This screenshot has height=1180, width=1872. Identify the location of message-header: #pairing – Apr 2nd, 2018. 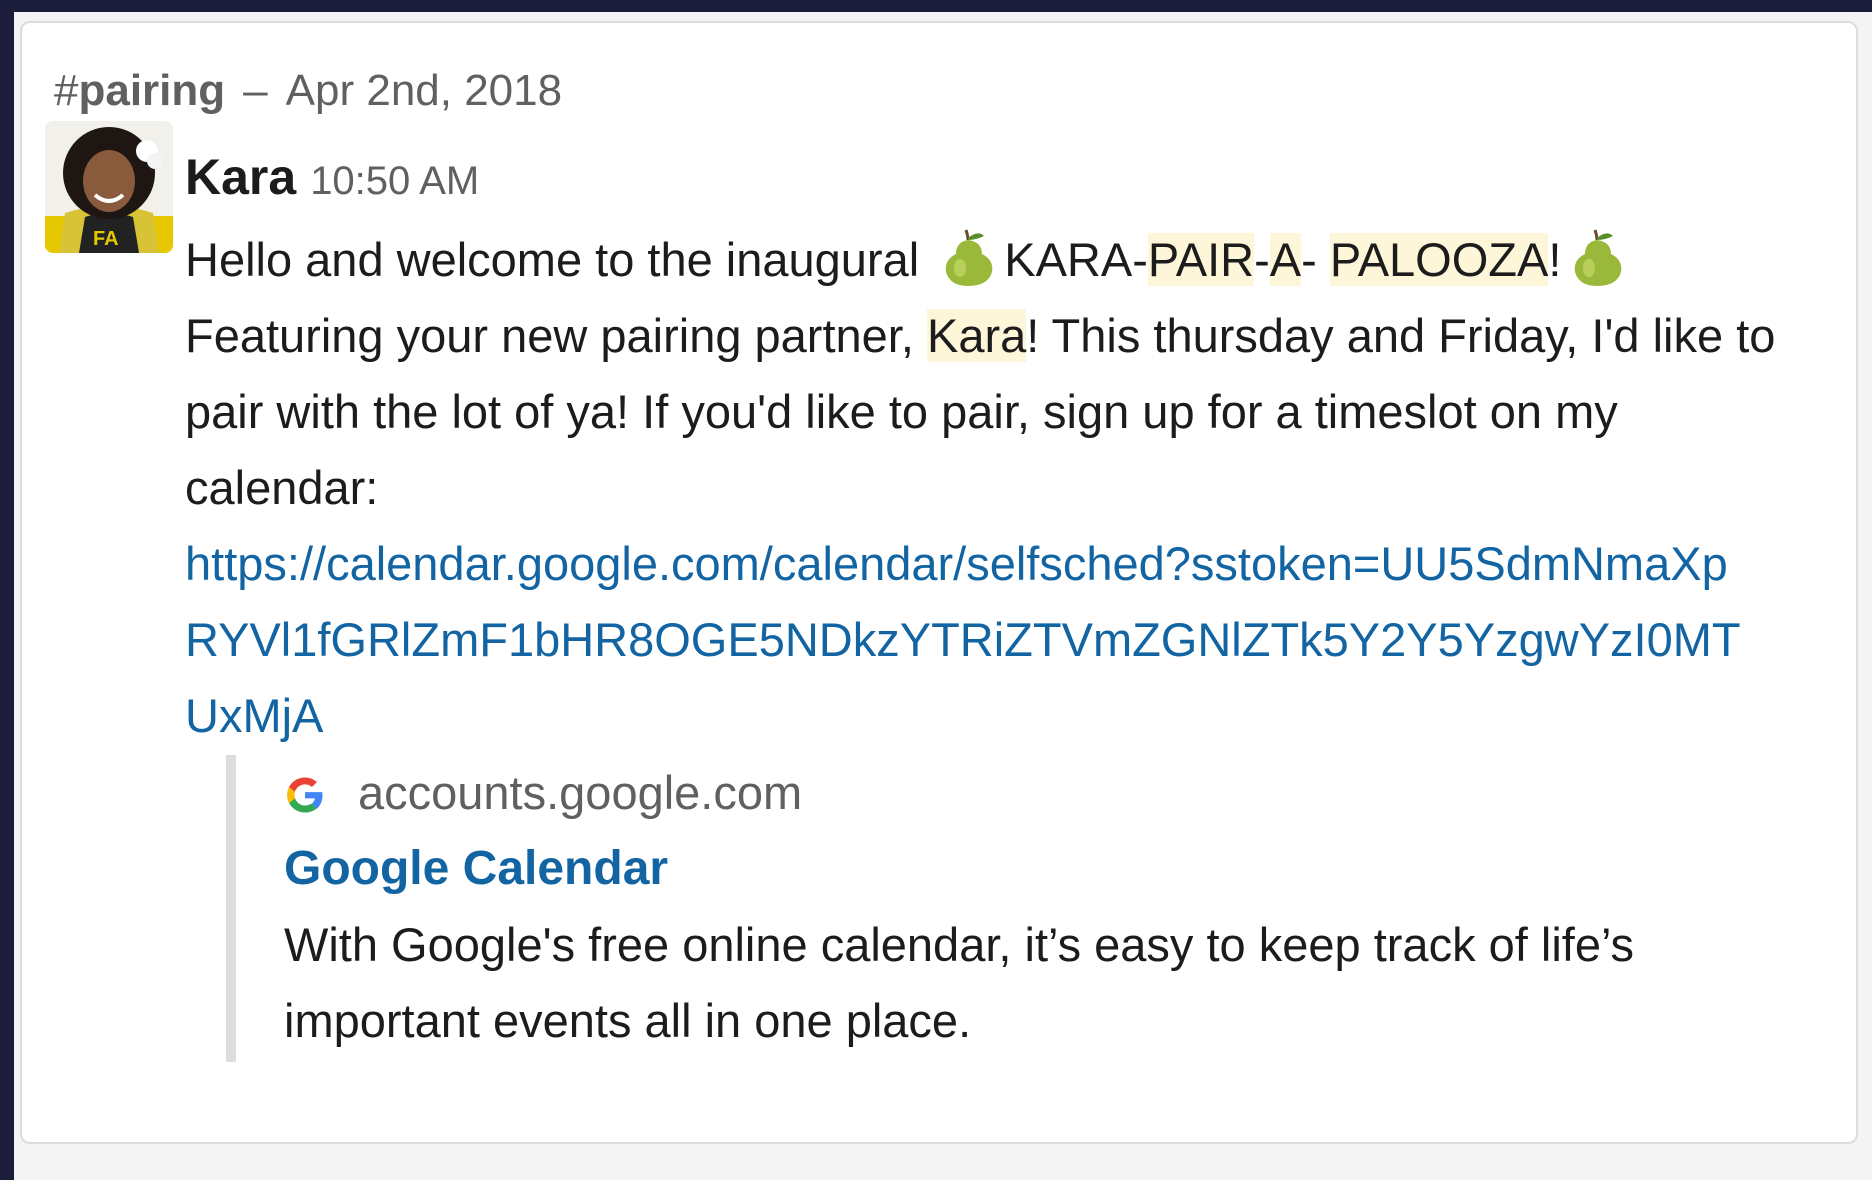
(308, 91).